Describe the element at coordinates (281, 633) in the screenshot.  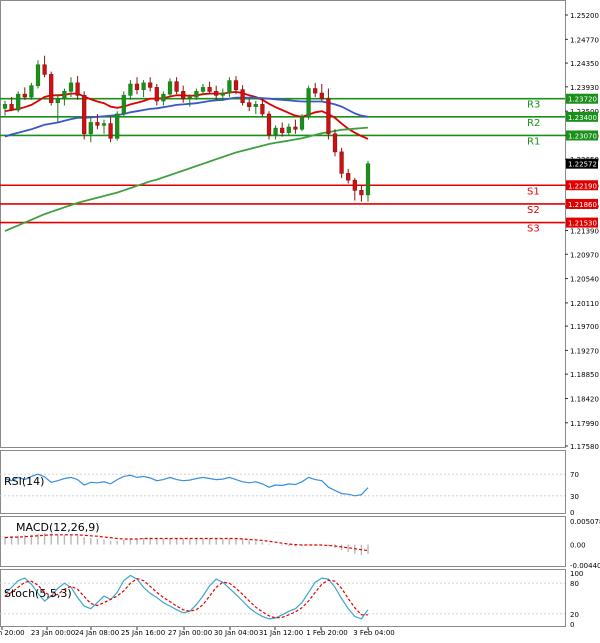
I see `time-tick-label: 31 Jan 12:00` at that location.